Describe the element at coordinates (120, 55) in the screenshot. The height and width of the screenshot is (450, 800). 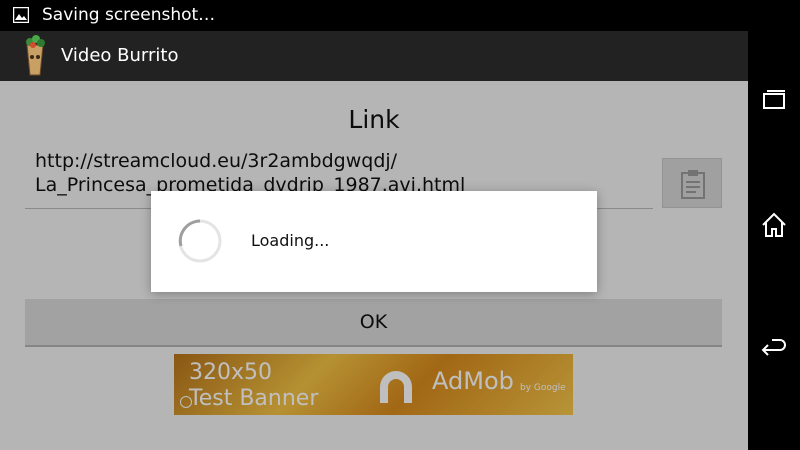
I see `app-title: Video Burrito` at that location.